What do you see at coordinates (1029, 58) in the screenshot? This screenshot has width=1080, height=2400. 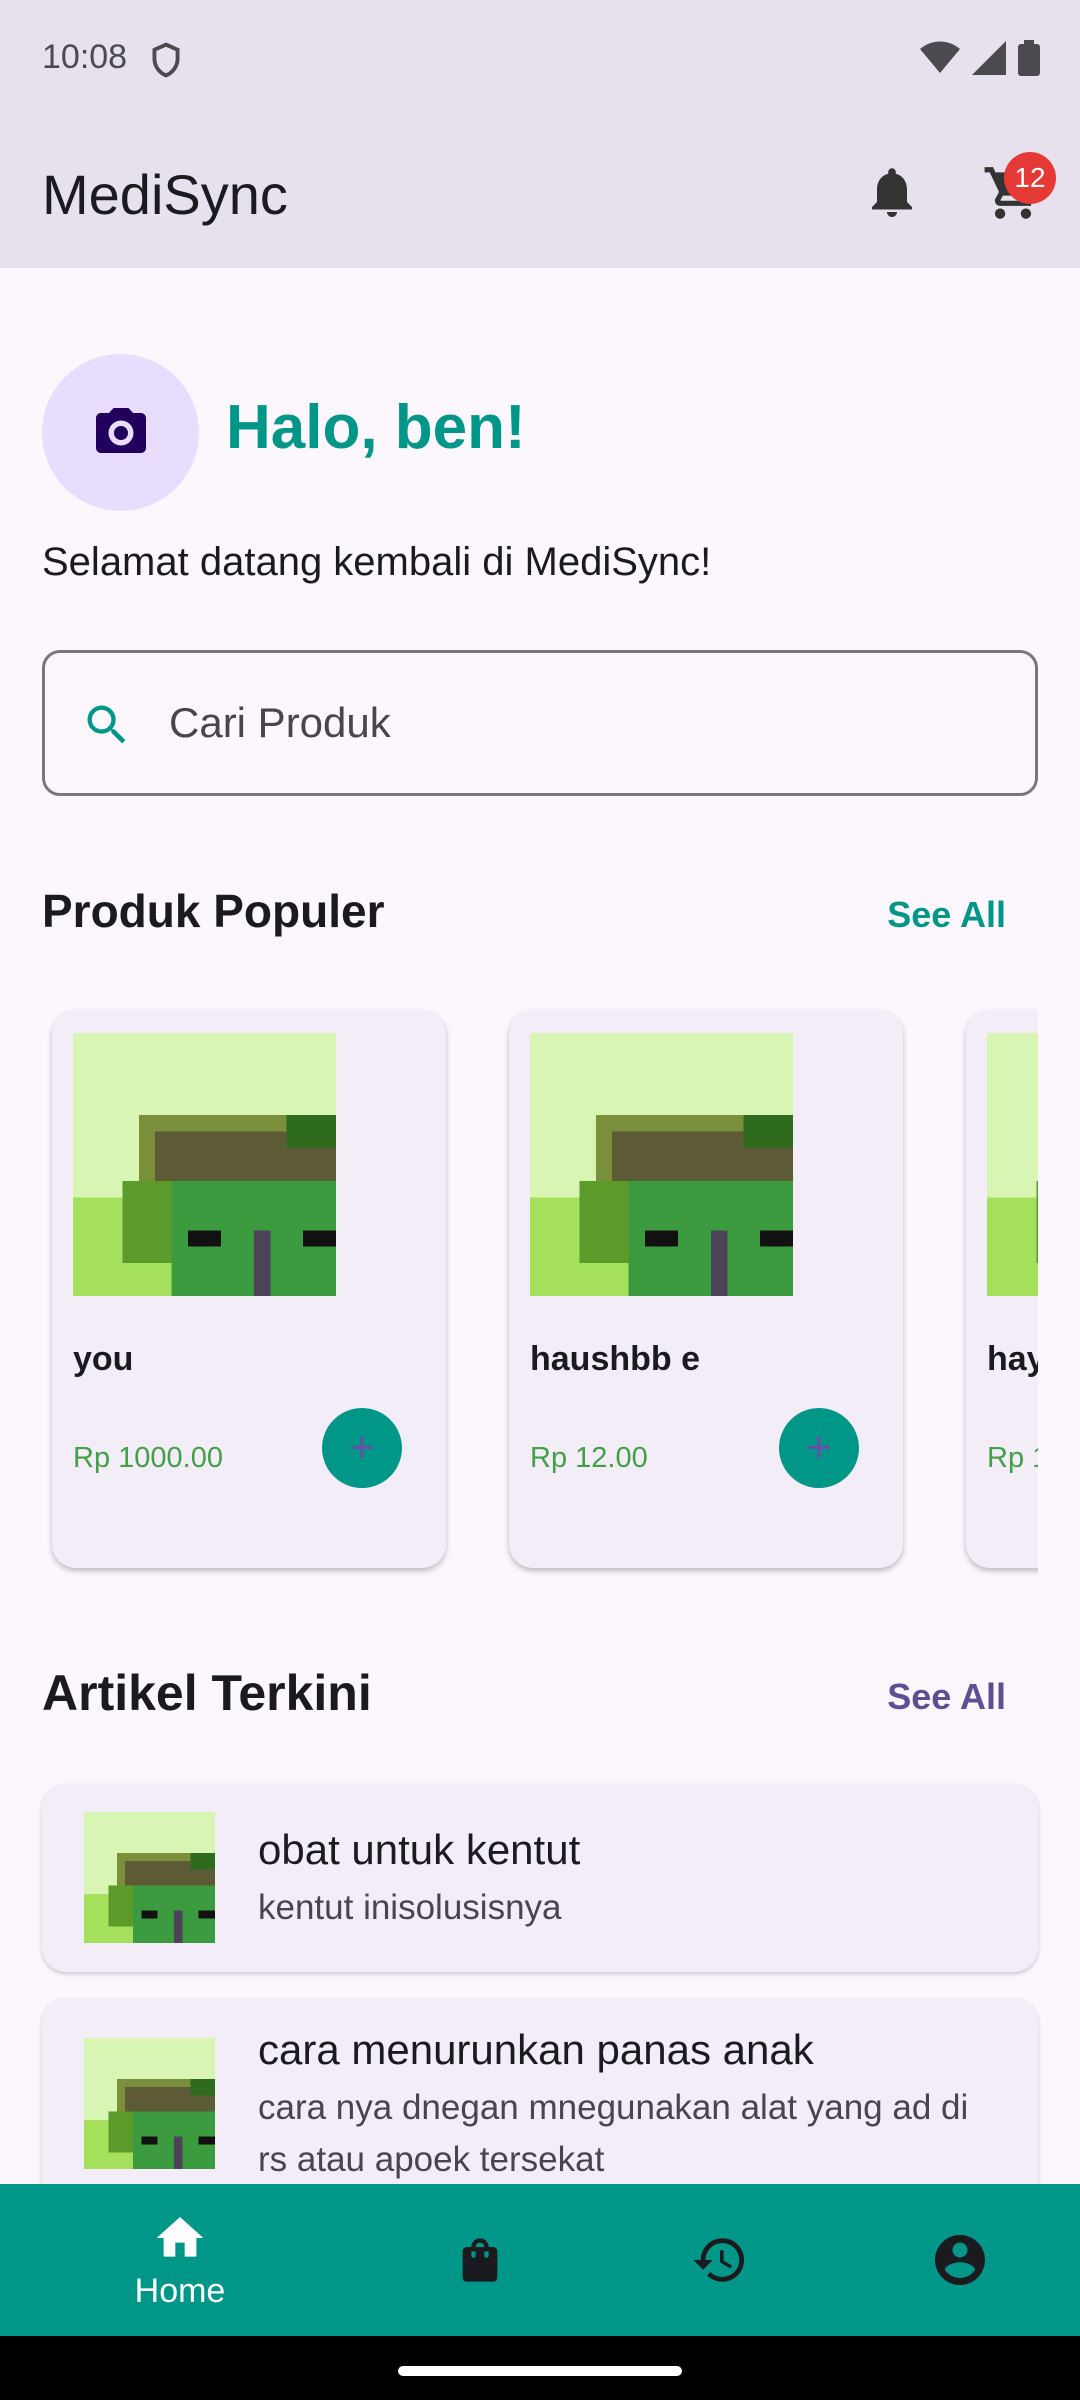 I see `battery-icon` at bounding box center [1029, 58].